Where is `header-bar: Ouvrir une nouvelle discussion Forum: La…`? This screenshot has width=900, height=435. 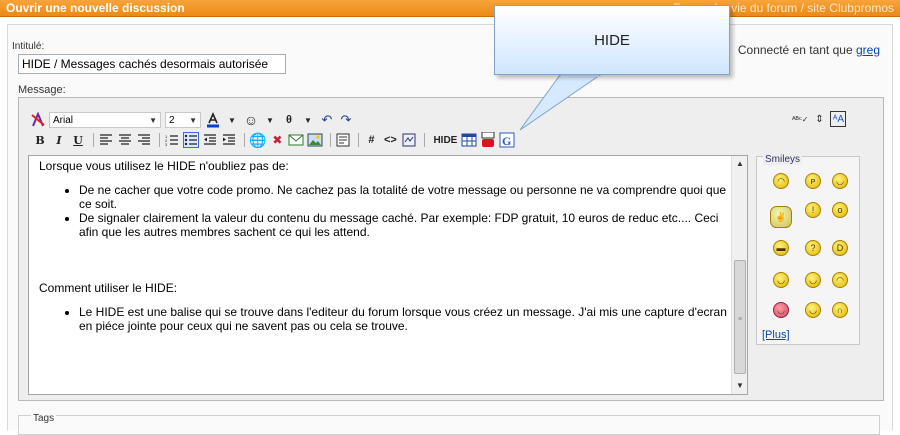
header-bar: Ouvrir une nouvelle discussion Forum: La… is located at coordinates (450, 8).